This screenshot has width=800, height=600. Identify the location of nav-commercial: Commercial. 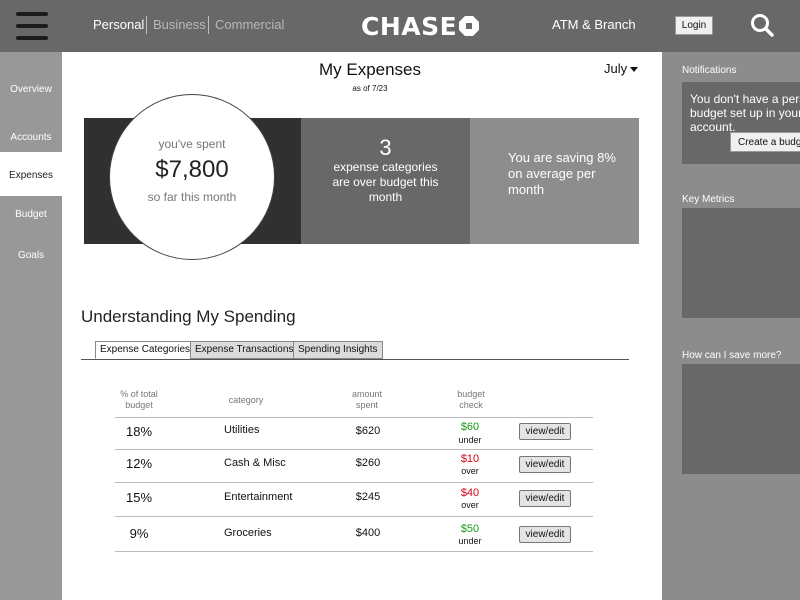
(249, 24).